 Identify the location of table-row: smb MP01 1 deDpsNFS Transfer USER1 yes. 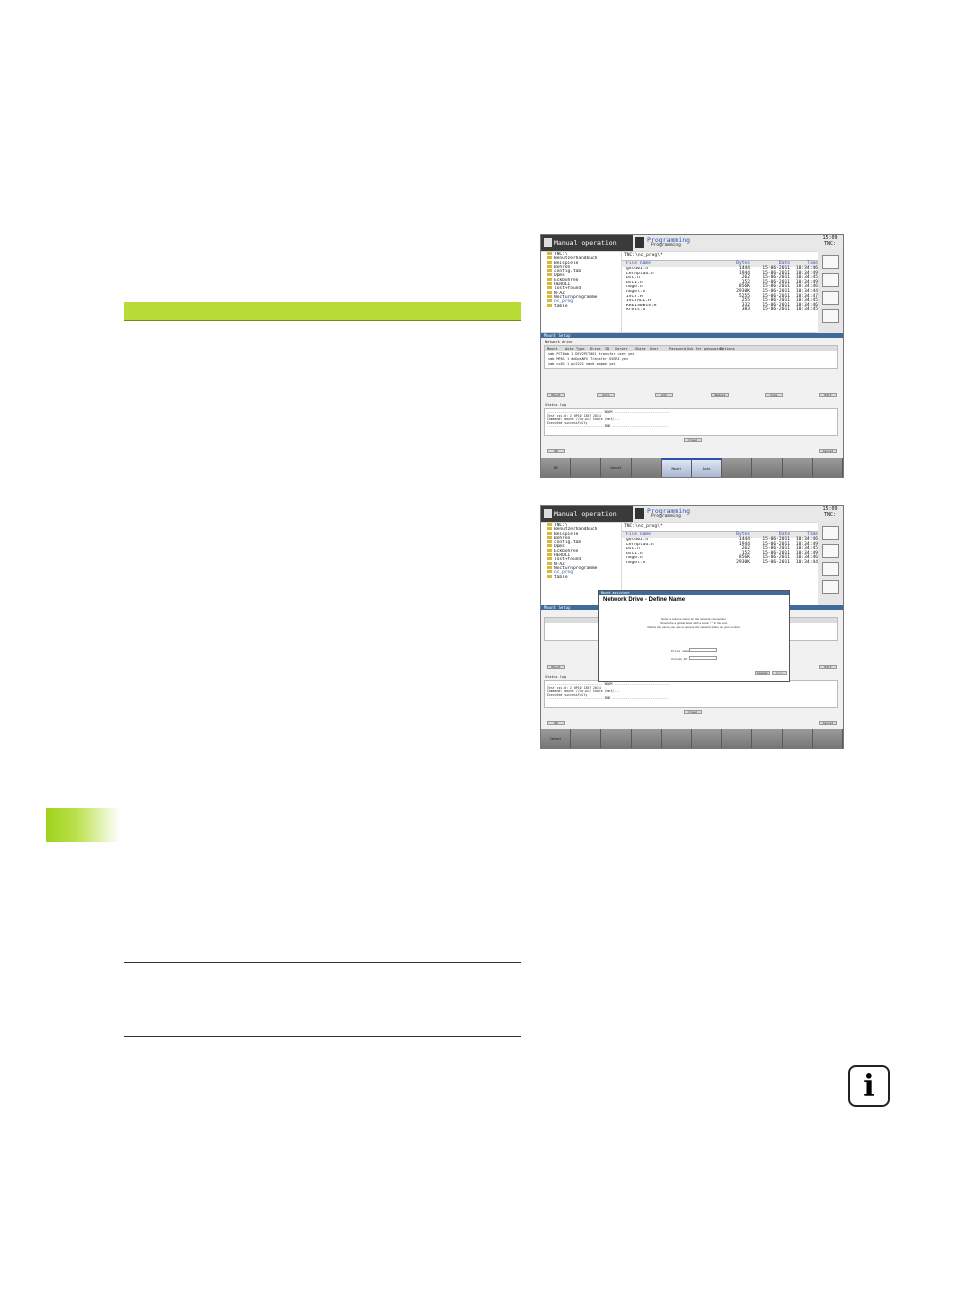
(588, 359).